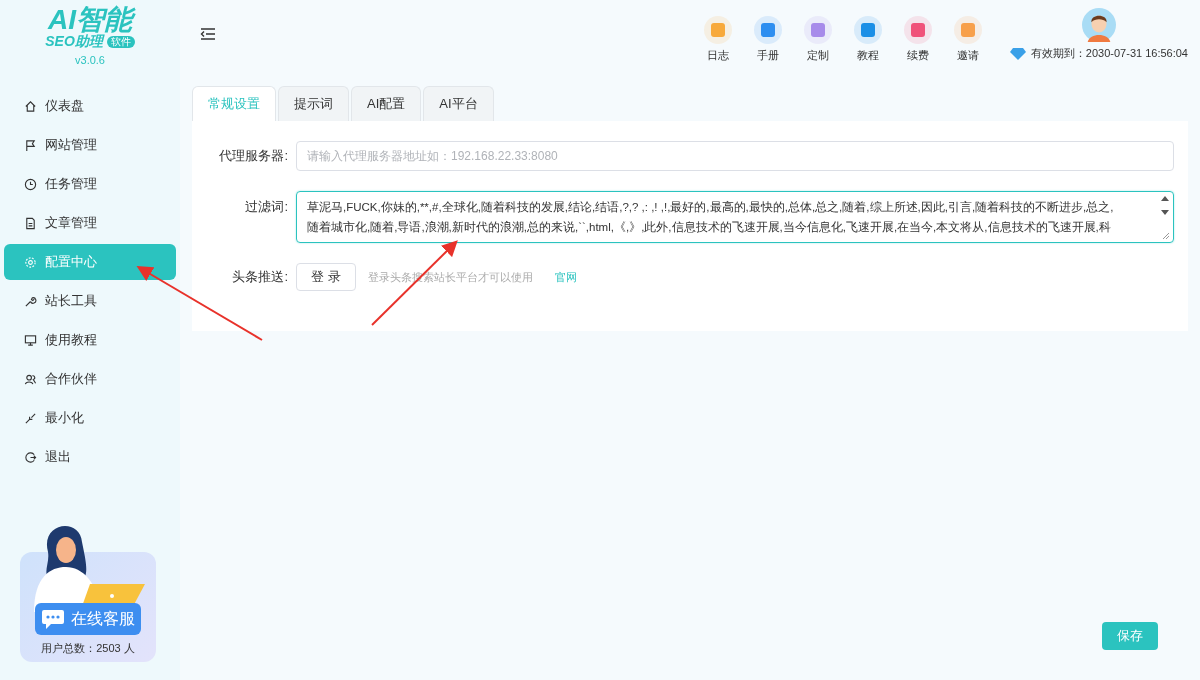 This screenshot has height=680, width=1200. Describe the element at coordinates (717, 39) in the screenshot. I see `toolbar-item: 日志` at that location.